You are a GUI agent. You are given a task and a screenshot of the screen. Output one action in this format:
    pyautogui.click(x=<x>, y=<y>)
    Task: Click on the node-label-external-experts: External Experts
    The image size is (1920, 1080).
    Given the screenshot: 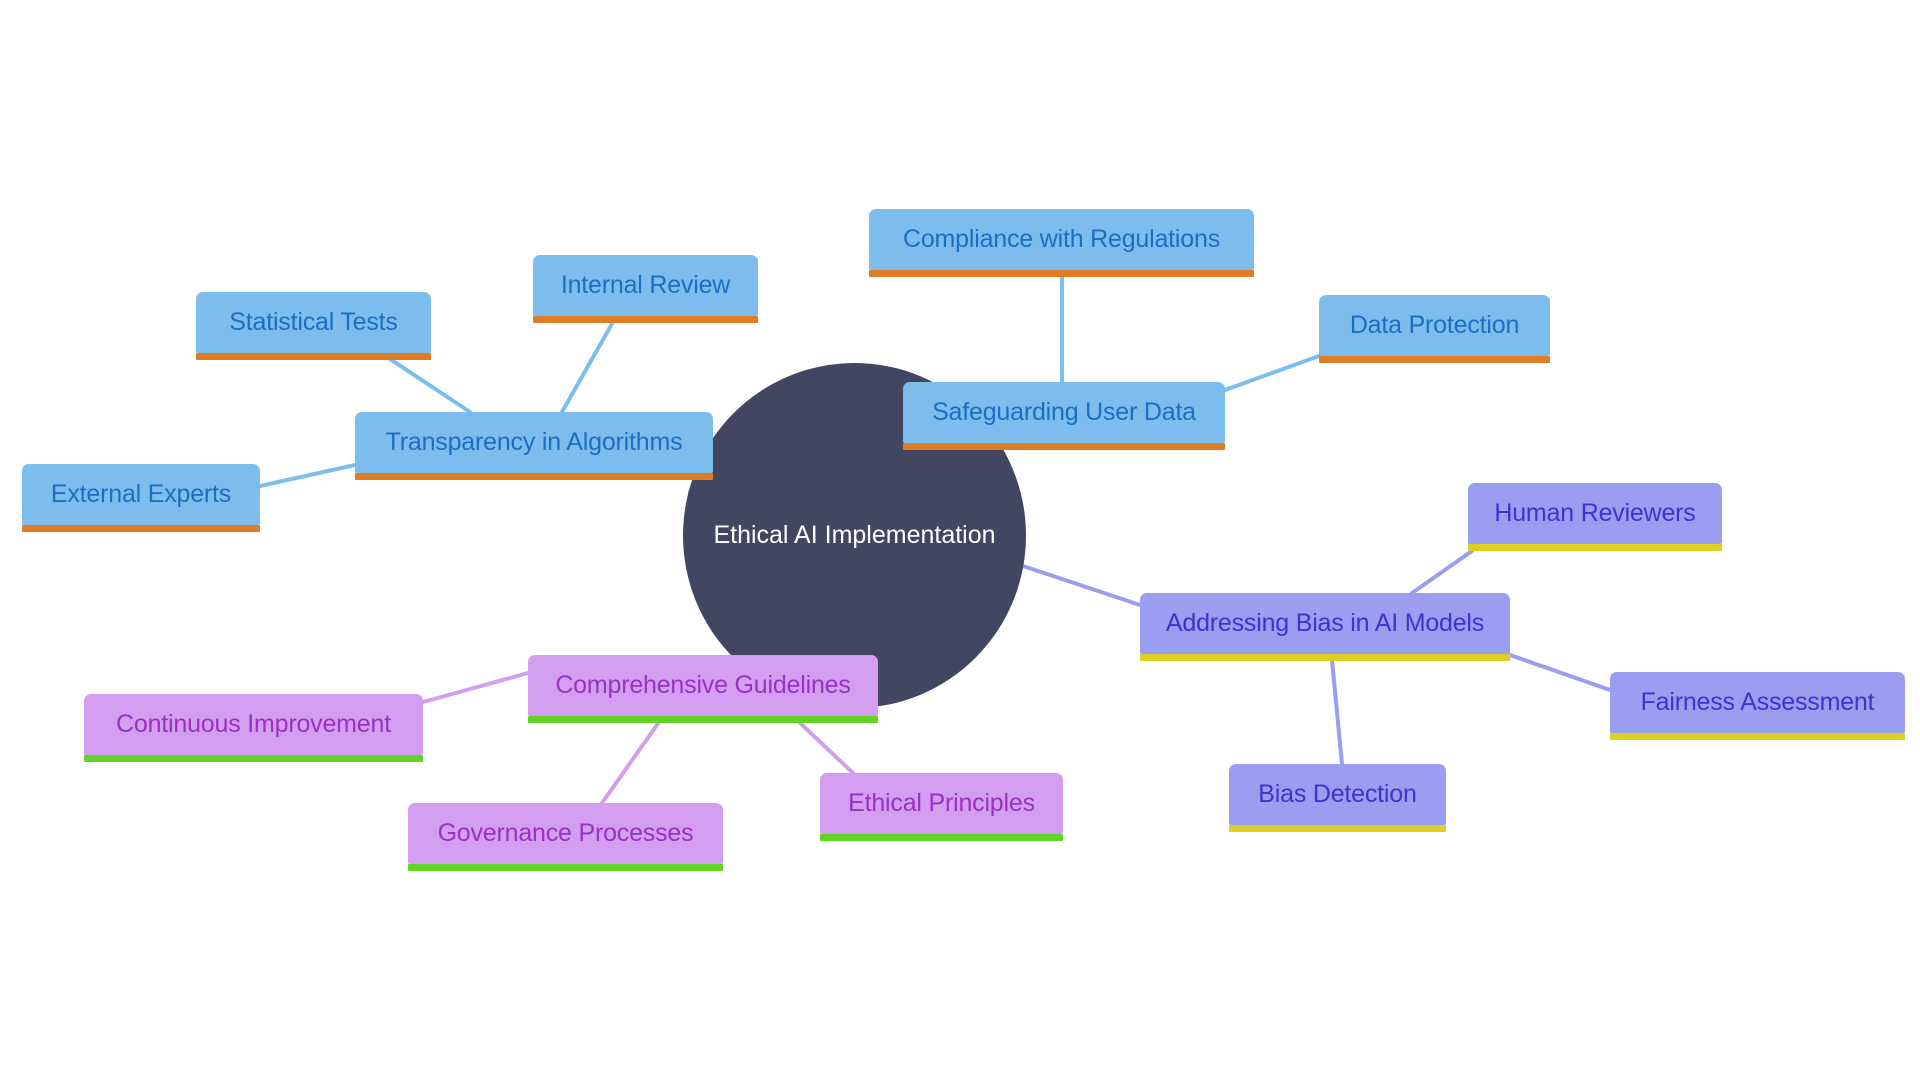 What is the action you would take?
    pyautogui.click(x=141, y=494)
    